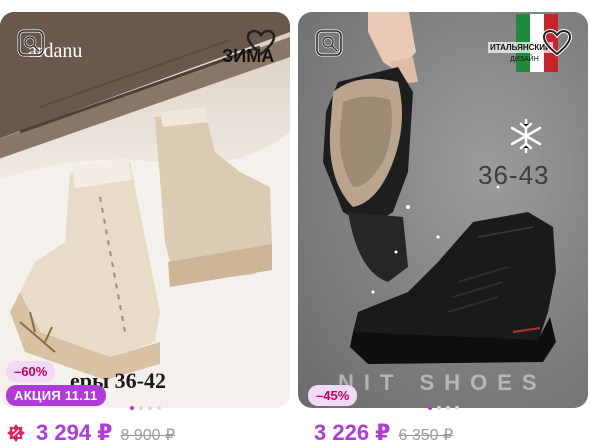 The height and width of the screenshot is (448, 590). What do you see at coordinates (333, 395) in the screenshot?
I see `discount-badge: –45%` at bounding box center [333, 395].